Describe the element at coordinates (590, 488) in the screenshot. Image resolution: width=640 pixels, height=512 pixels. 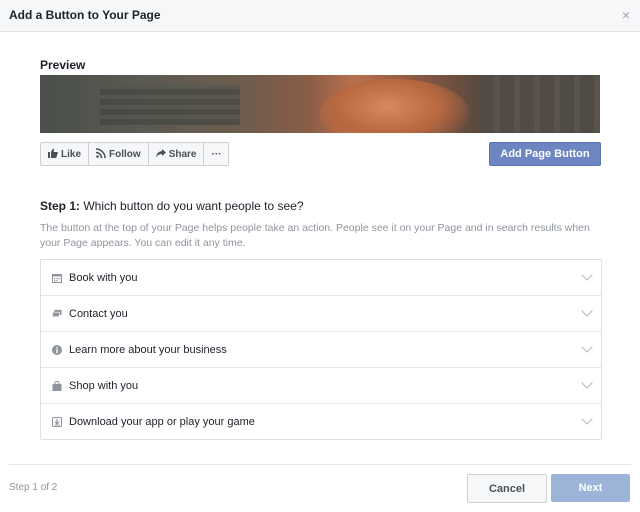
I see `next-button: Next` at that location.